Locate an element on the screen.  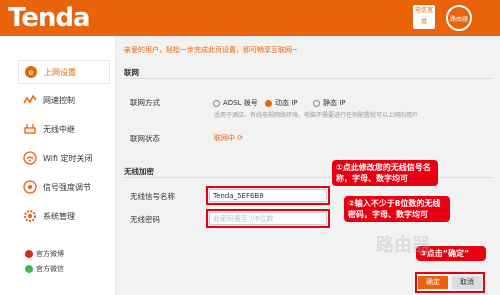
sidebar-item-label: Wifi 定时关闭 is located at coordinates (68, 158).